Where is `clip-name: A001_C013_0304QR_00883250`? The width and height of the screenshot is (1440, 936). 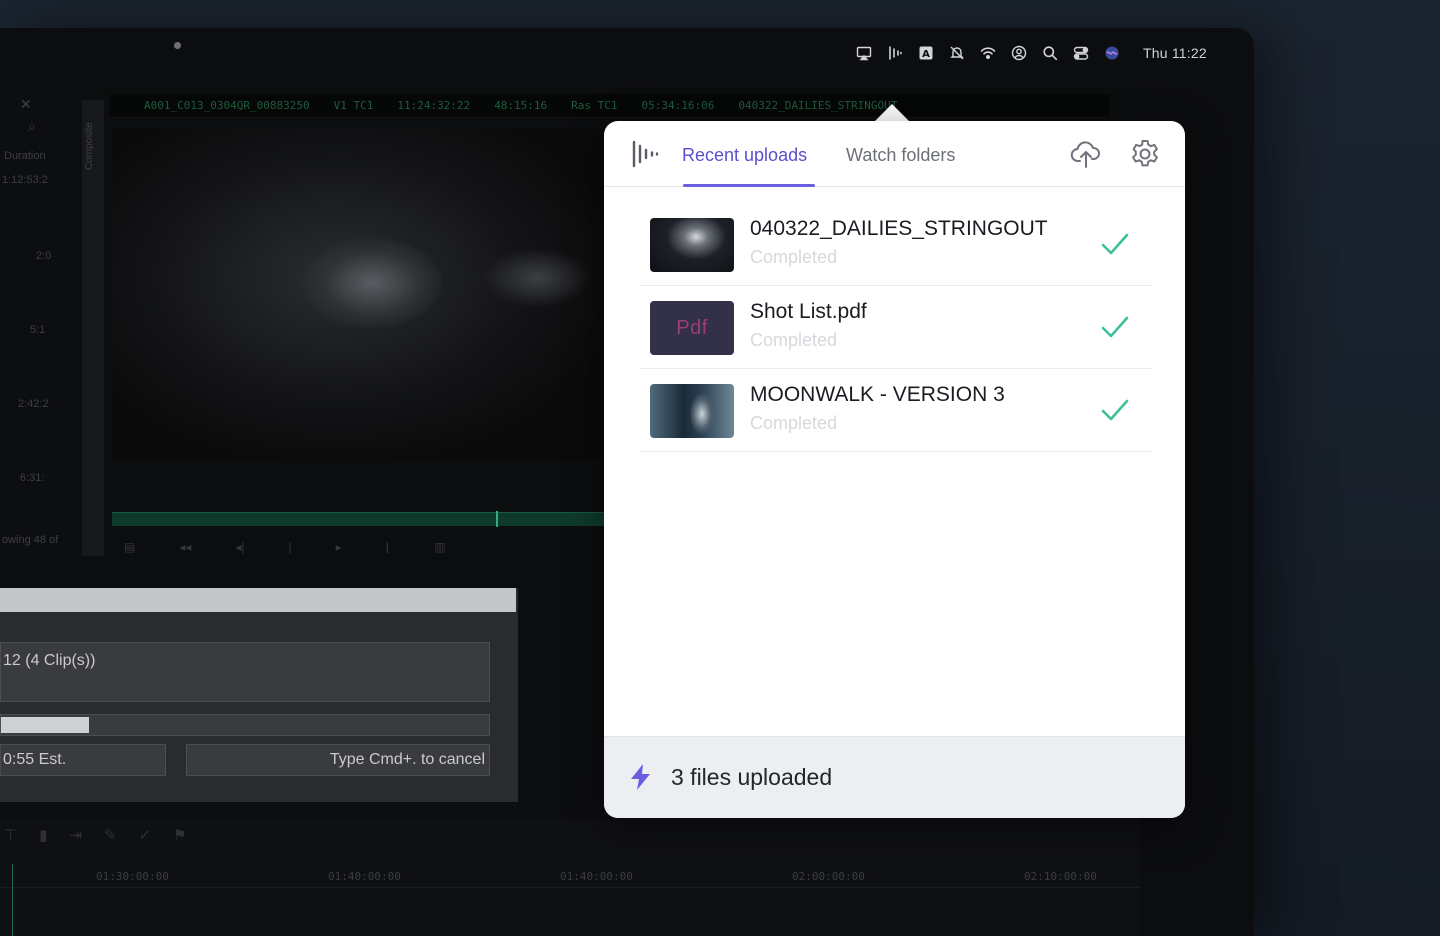
clip-name: A001_C013_0304QR_00883250 is located at coordinates (227, 105).